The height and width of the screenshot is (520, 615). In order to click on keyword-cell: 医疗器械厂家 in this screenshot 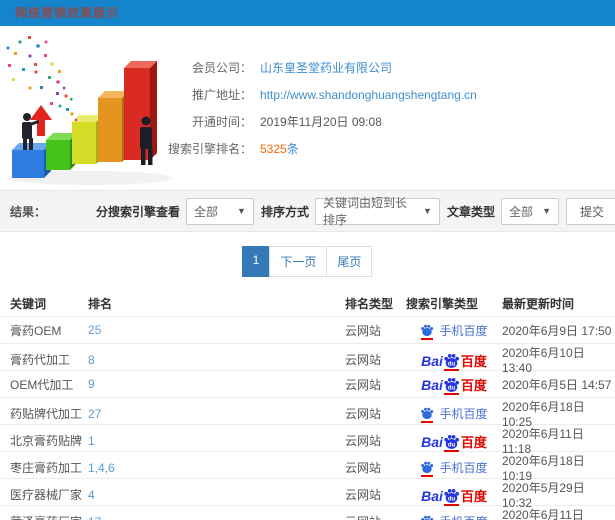, I will do `click(46, 495)`.